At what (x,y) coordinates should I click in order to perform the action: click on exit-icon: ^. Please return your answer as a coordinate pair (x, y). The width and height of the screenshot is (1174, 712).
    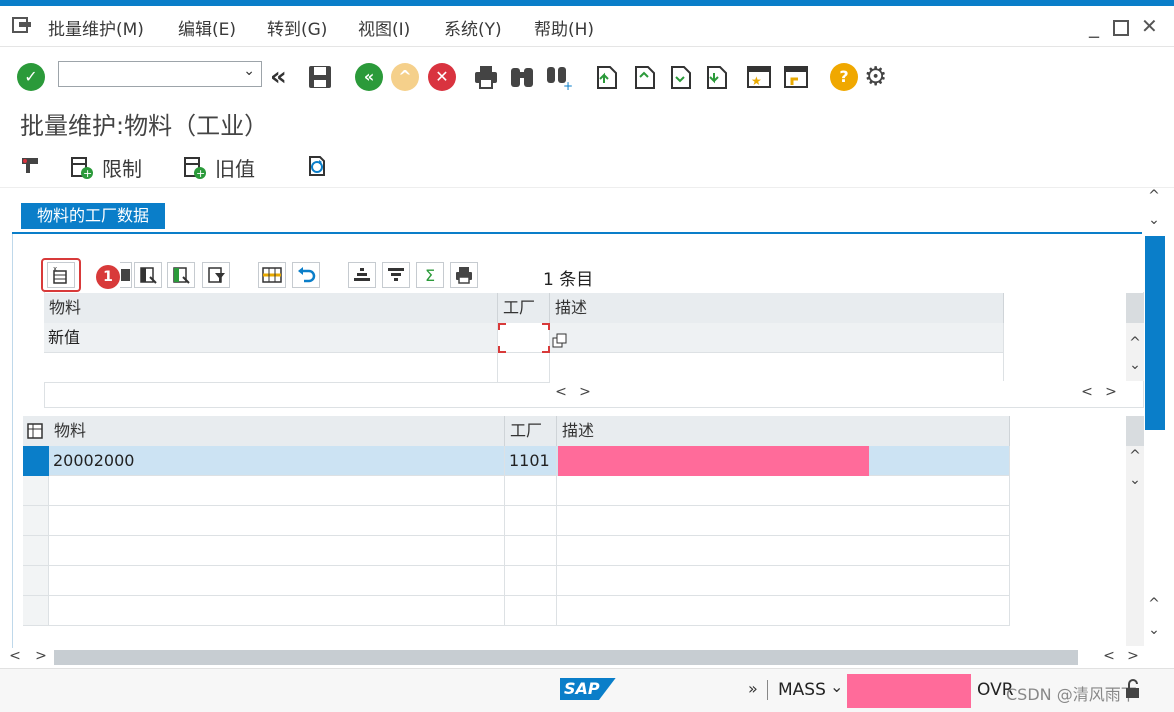
    Looking at the image, I should click on (405, 77).